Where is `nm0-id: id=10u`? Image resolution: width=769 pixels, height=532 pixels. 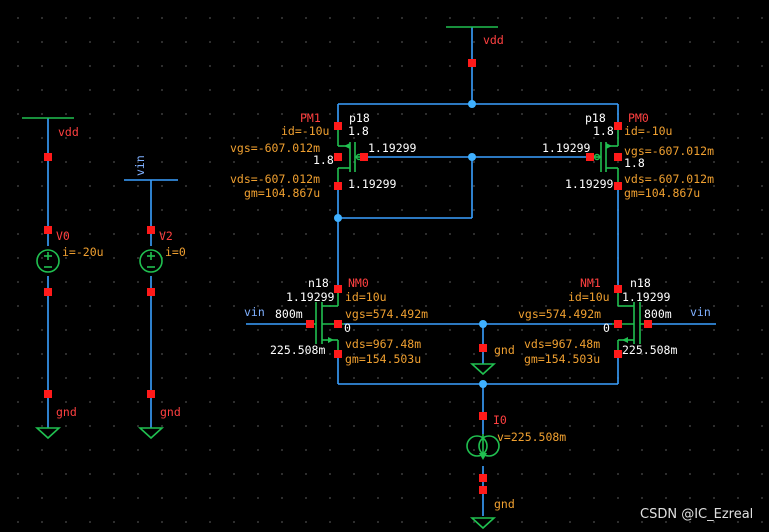
nm0-id: id=10u is located at coordinates (366, 297).